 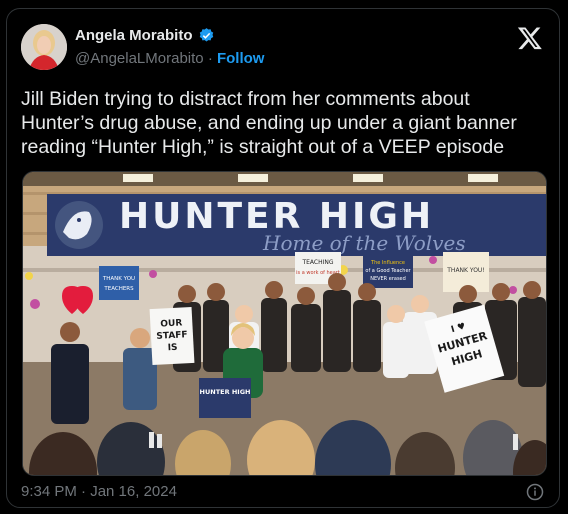 What do you see at coordinates (535, 492) in the screenshot?
I see `info-icon` at bounding box center [535, 492].